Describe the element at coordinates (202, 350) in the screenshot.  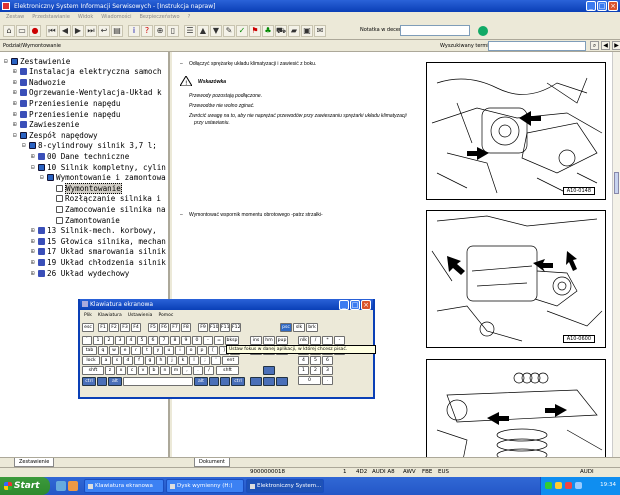
I see `key: p` at that location.